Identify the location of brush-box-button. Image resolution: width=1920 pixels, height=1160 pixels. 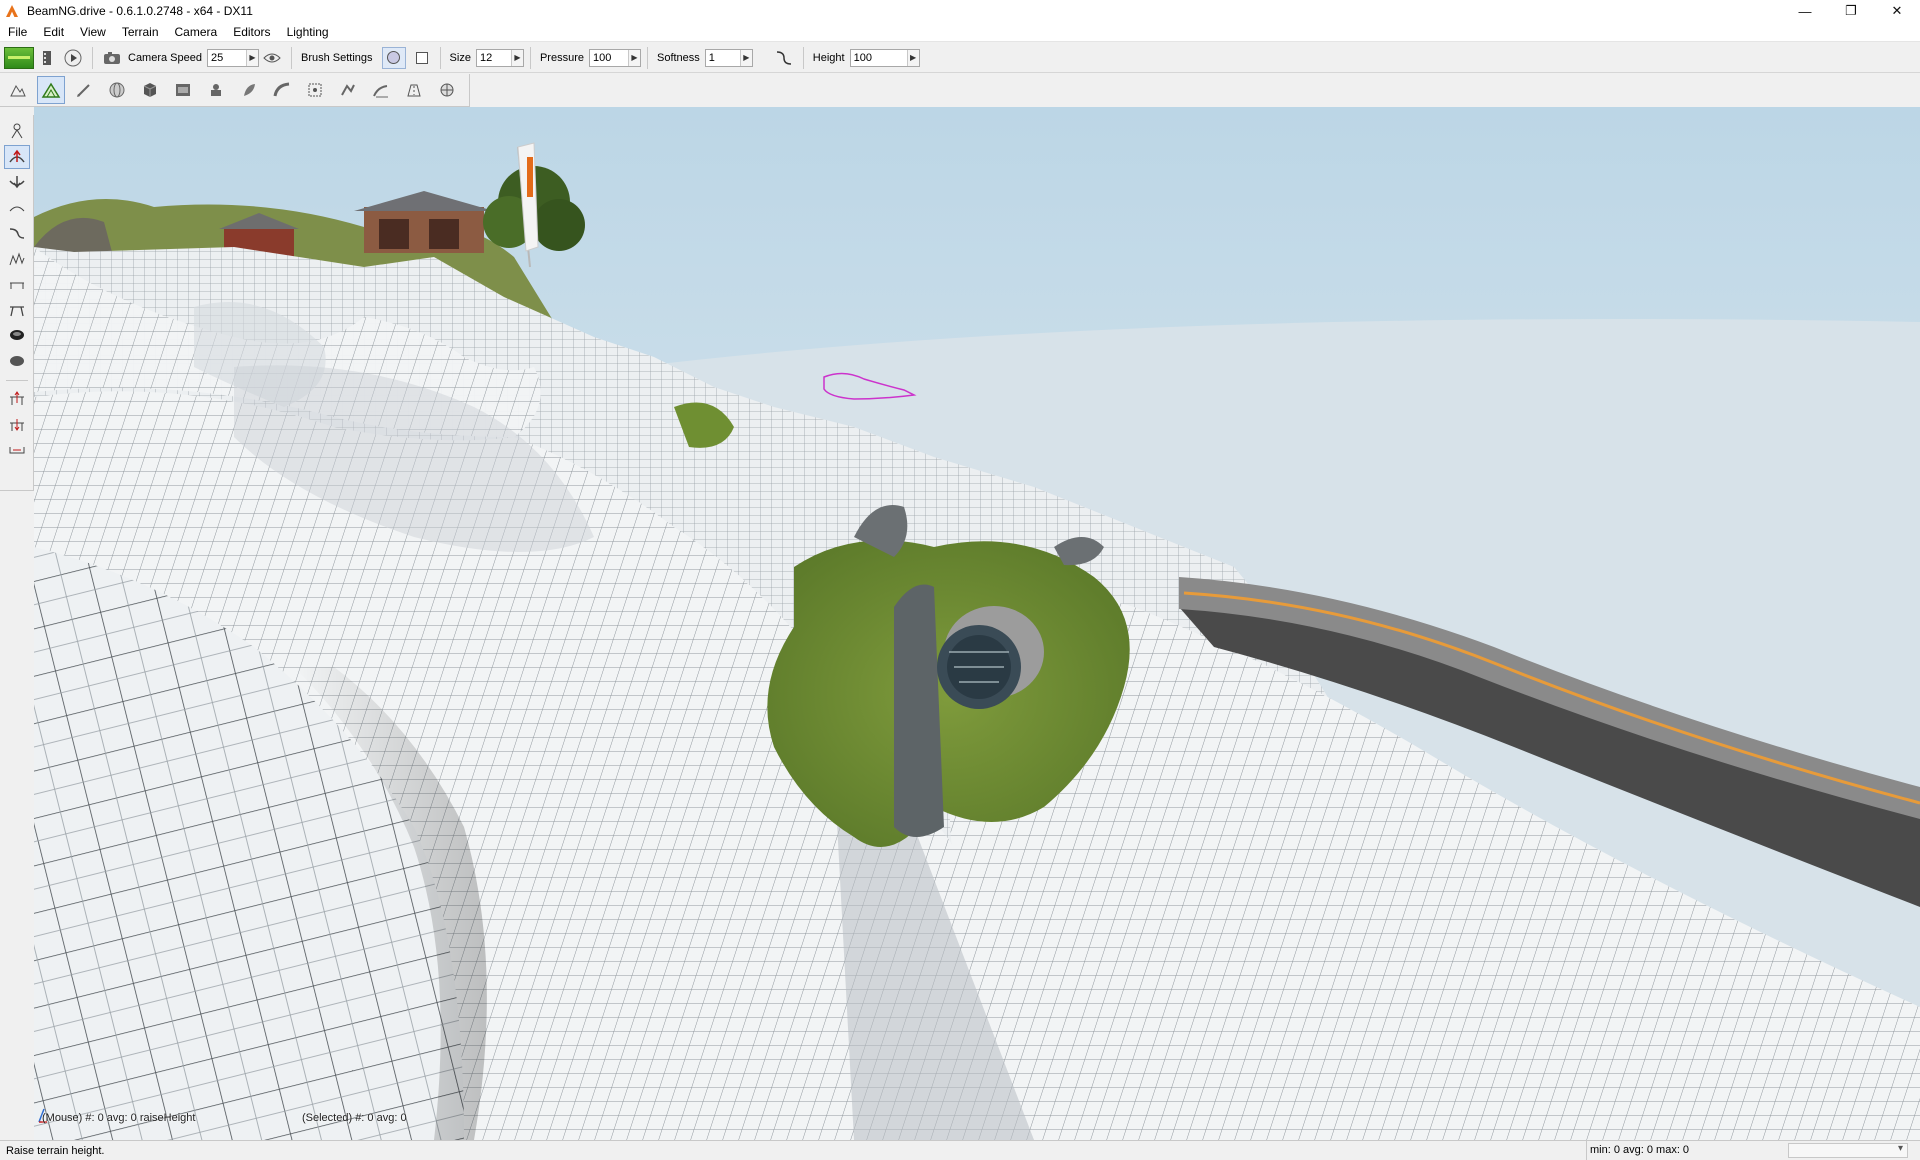
(422, 58).